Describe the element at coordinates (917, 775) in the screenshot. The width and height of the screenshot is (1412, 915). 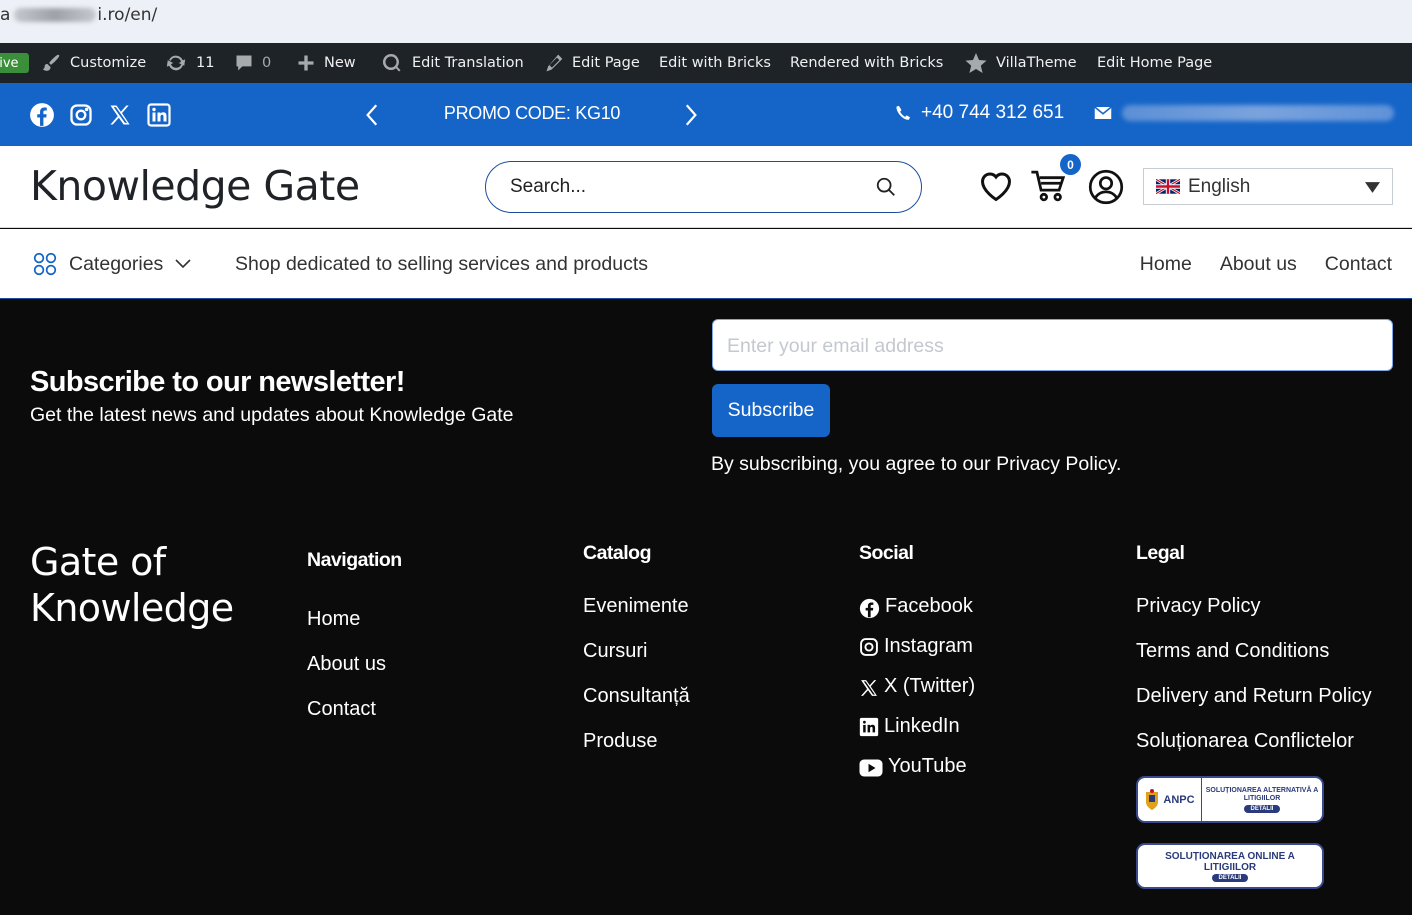
I see `footer-social-youtube: YouTube` at that location.